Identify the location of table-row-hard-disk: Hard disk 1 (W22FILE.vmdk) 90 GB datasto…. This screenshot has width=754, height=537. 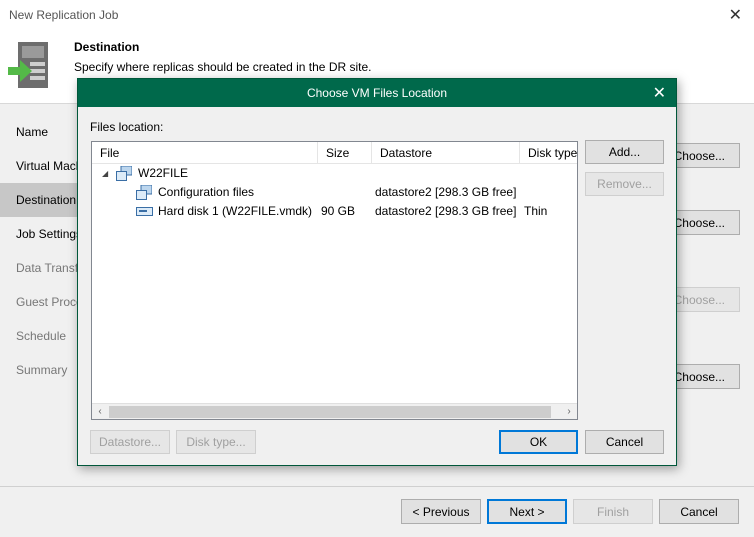
(334, 211).